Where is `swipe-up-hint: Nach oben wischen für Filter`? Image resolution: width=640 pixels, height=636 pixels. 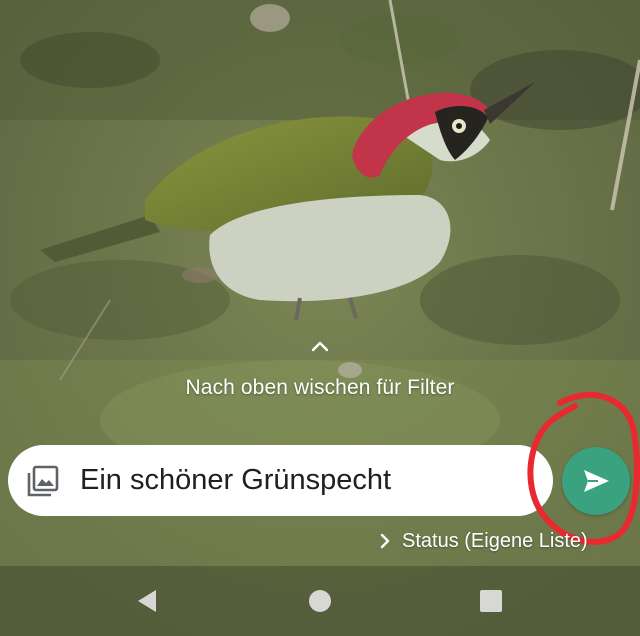 swipe-up-hint: Nach oben wischen für Filter is located at coordinates (320, 368).